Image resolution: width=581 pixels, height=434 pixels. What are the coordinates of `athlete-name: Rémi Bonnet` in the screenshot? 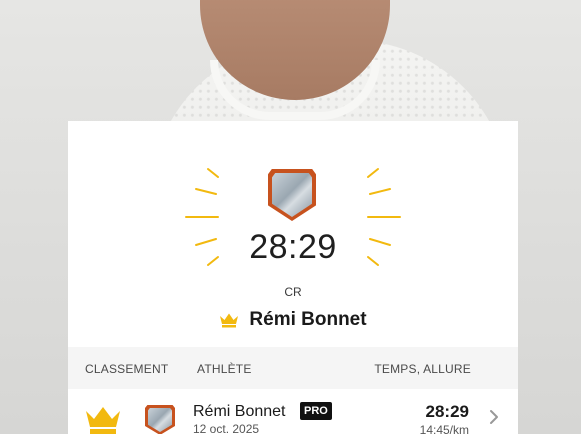 It's located at (239, 412).